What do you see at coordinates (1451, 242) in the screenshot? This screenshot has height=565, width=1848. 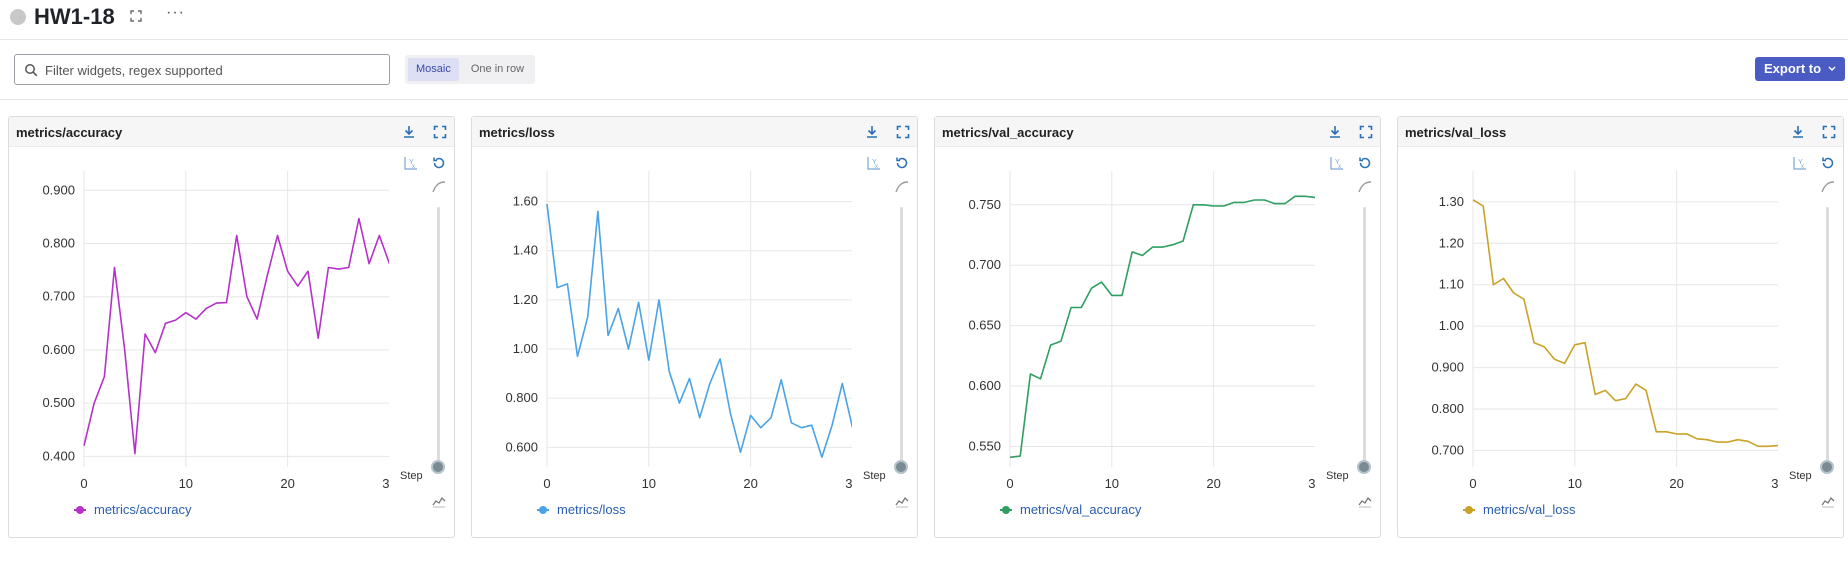 I see `y-tick-label: 1.20` at bounding box center [1451, 242].